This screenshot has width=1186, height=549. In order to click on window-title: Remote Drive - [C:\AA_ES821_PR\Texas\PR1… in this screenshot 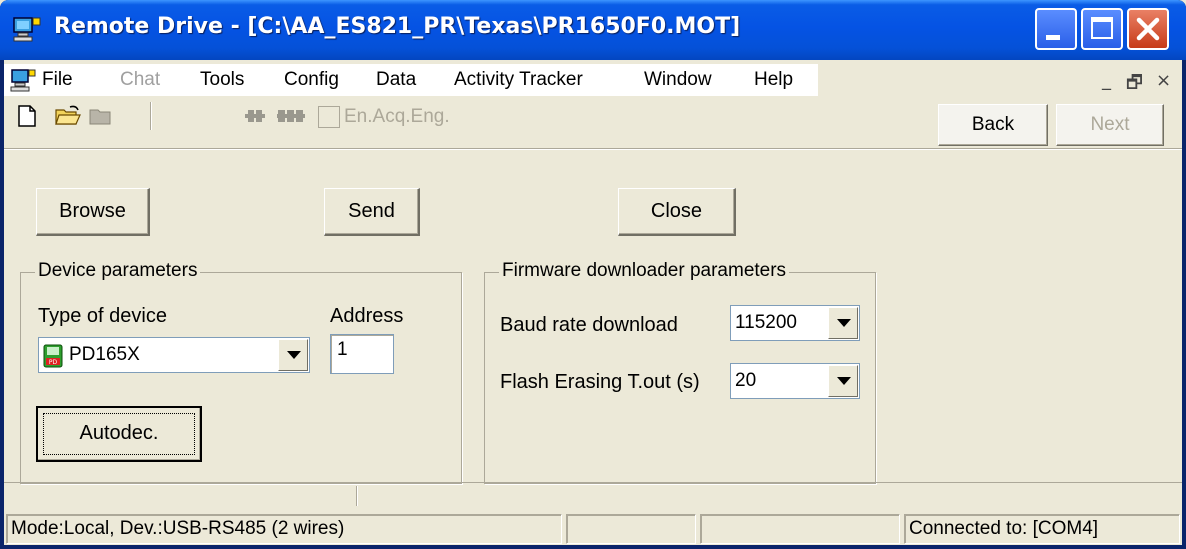, I will do `click(397, 26)`.